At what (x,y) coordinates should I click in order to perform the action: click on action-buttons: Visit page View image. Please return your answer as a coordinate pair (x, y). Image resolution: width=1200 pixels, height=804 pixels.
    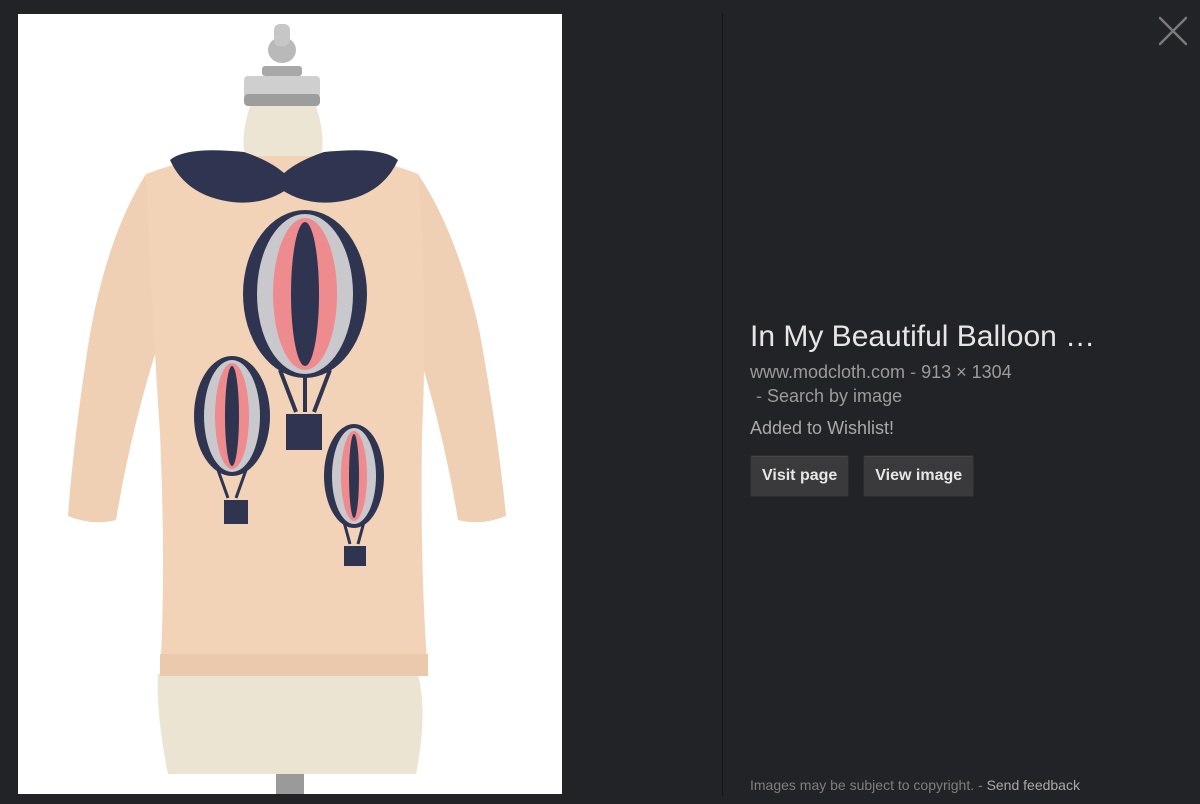
    Looking at the image, I should click on (960, 476).